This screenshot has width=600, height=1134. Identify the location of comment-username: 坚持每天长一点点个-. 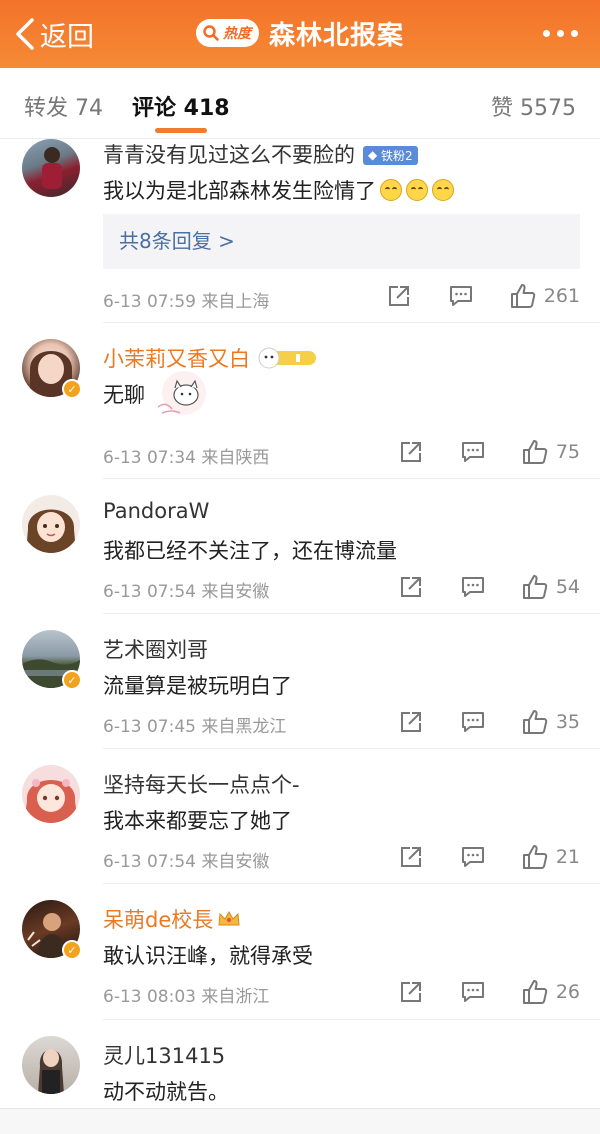
(201, 784).